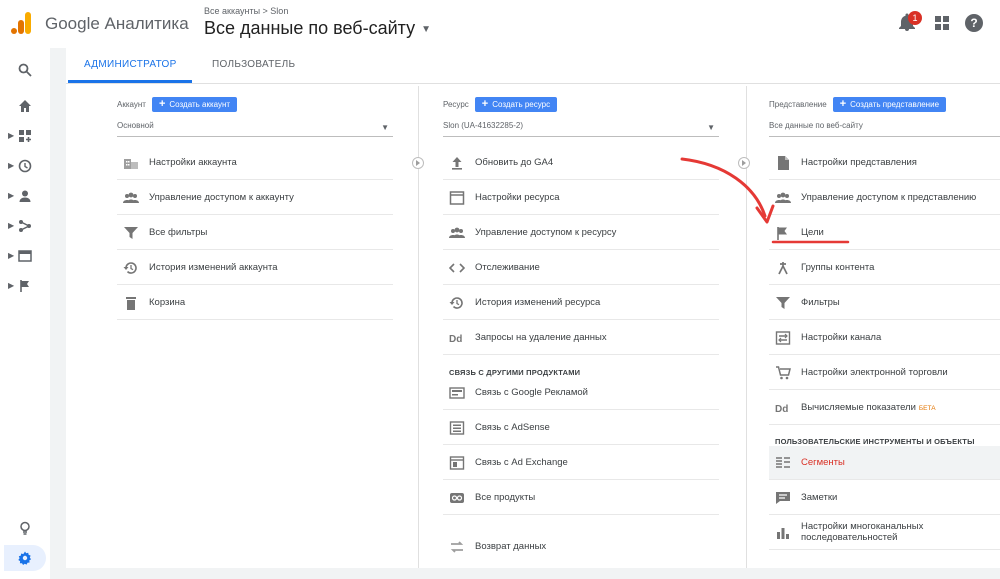 This screenshot has height=579, width=1000. I want to click on code-icon, so click(457, 268).